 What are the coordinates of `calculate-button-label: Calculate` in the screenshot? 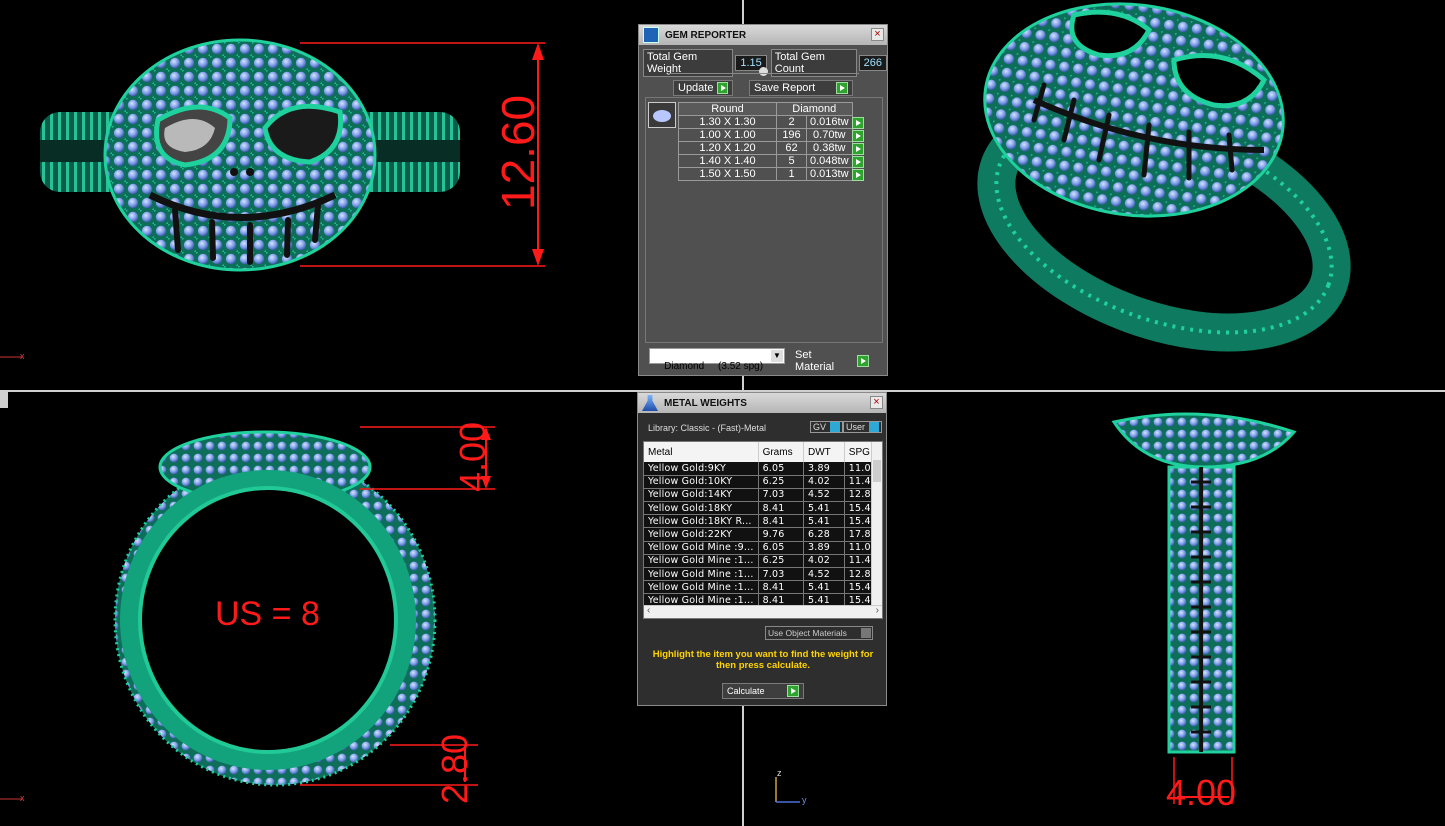 It's located at (746, 691).